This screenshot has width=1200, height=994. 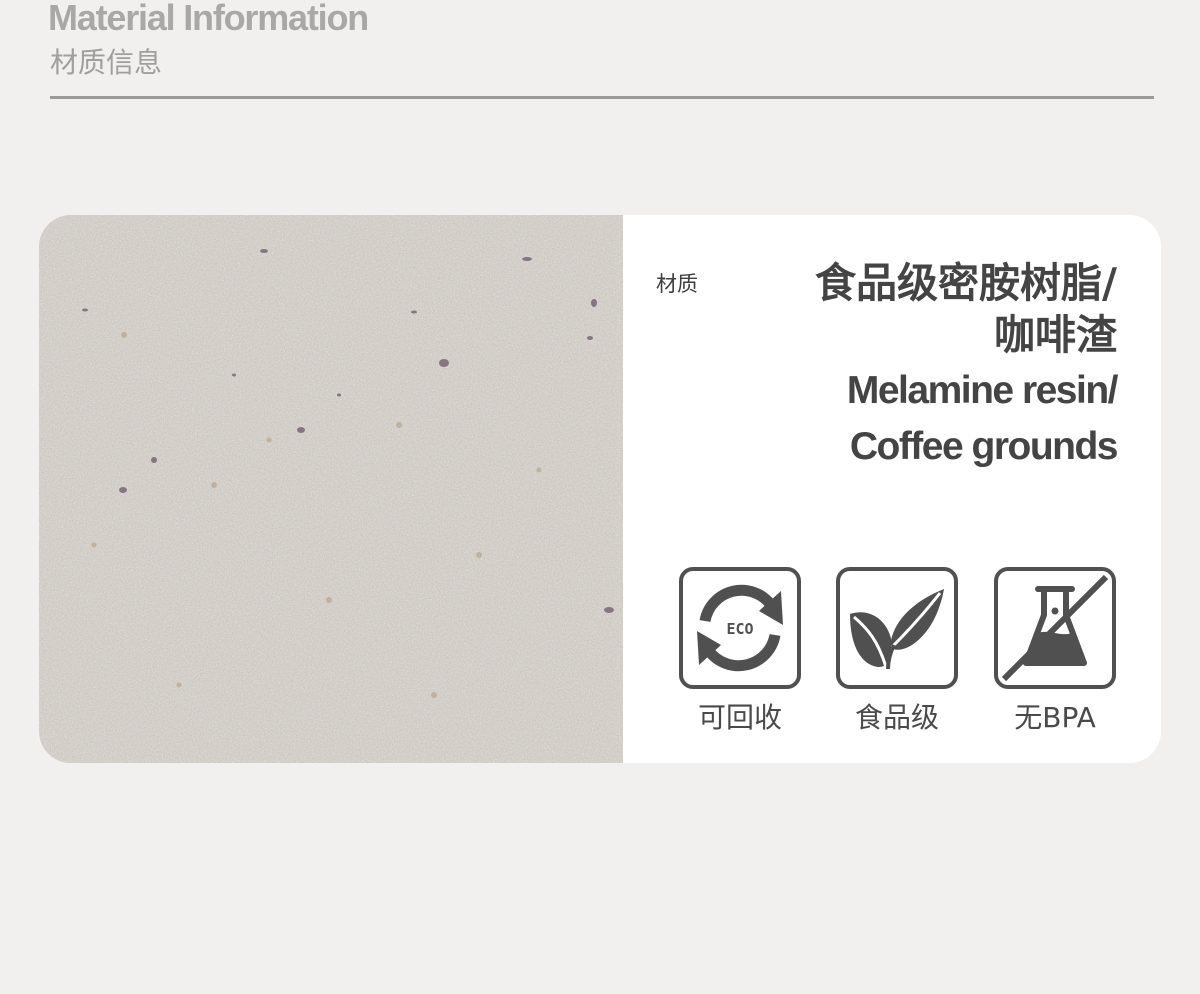 I want to click on badge-caption: 可回收, so click(x=739, y=717).